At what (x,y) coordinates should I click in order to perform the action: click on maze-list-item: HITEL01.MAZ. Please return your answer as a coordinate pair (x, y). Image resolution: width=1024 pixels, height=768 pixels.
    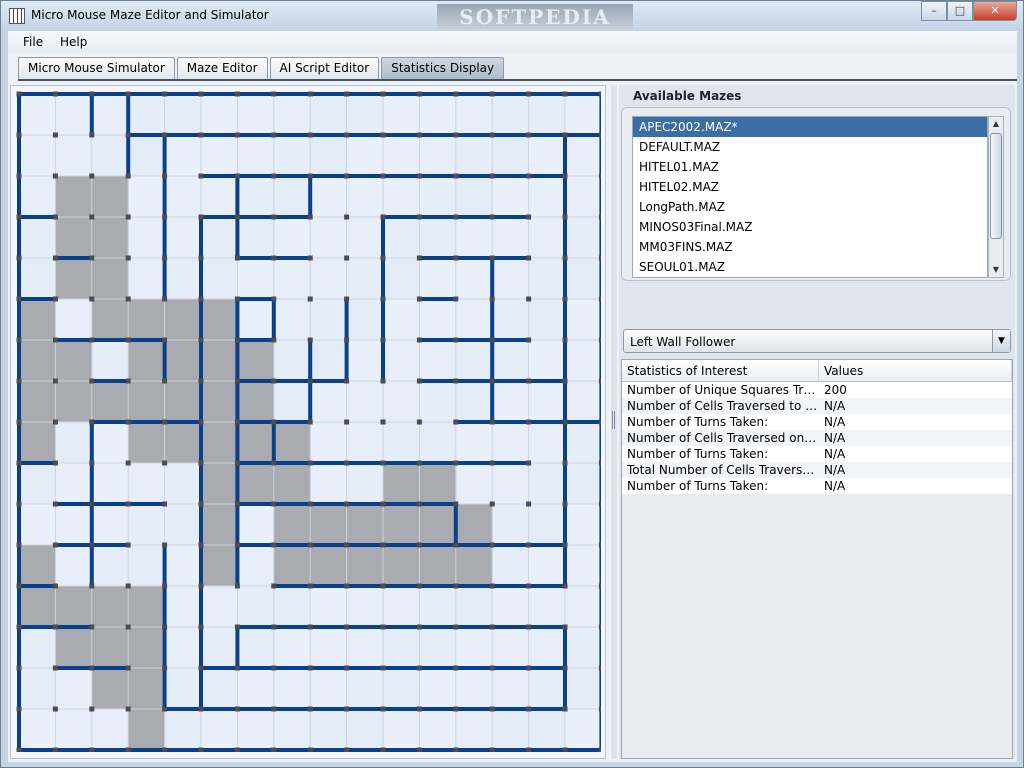
    Looking at the image, I should click on (810, 167).